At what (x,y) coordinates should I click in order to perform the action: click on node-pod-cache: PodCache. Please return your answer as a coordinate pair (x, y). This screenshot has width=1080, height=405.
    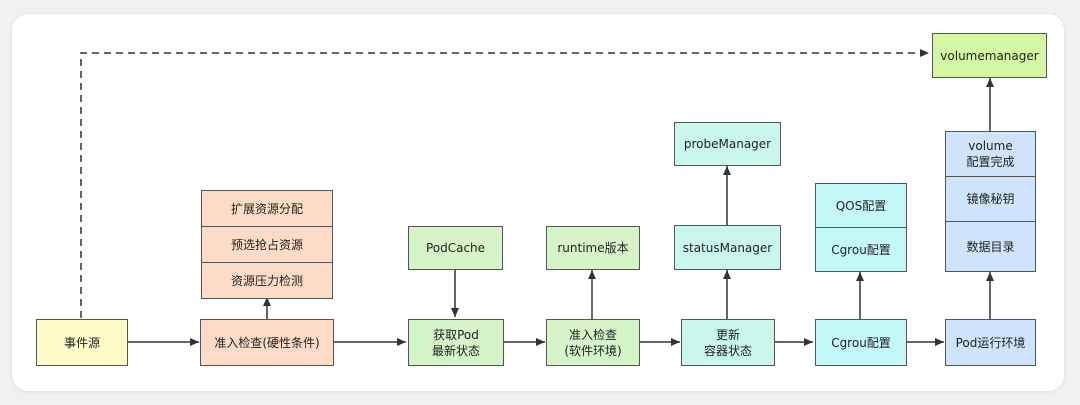
    Looking at the image, I should click on (455, 248).